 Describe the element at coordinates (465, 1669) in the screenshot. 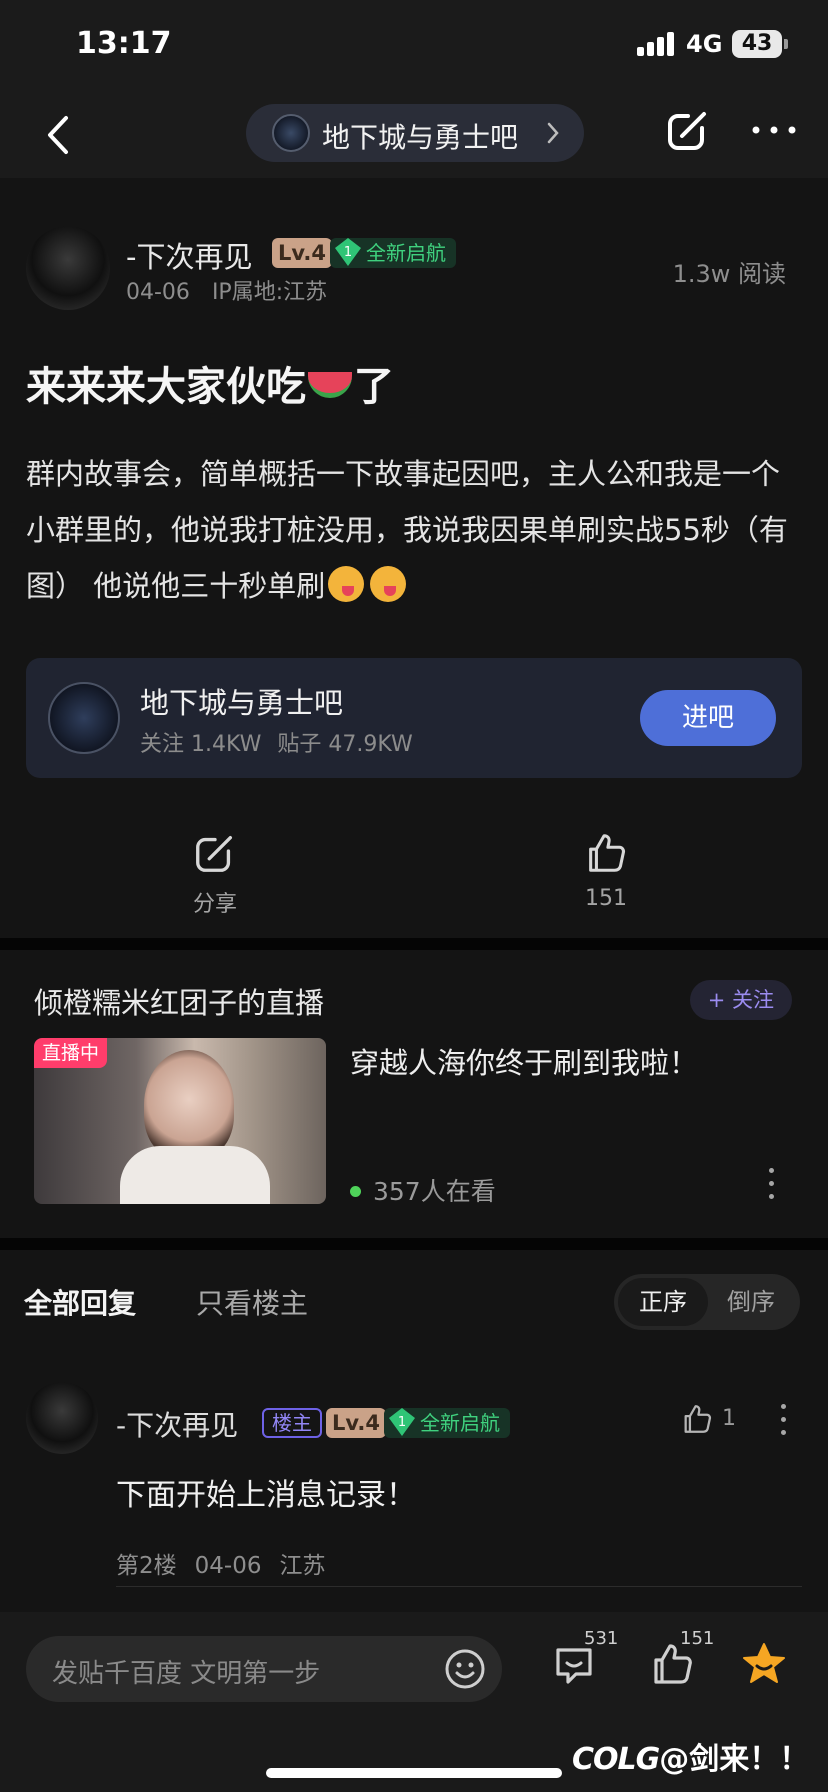

I see `smile-icon` at that location.